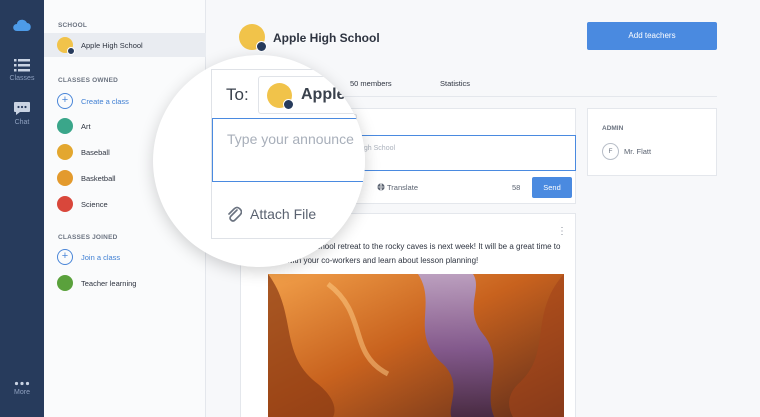 The height and width of the screenshot is (417, 760). I want to click on sidebar-item-school: Apple High School, so click(125, 45).